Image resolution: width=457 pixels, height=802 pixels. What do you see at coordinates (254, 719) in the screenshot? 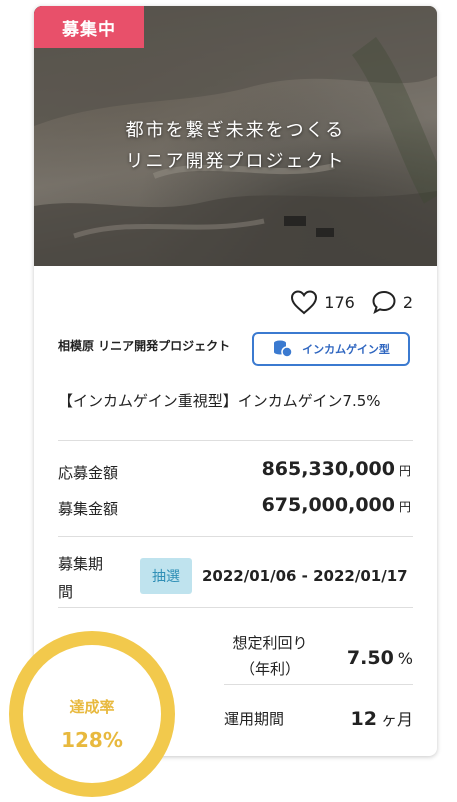
I see `term-label: 運用期間` at bounding box center [254, 719].